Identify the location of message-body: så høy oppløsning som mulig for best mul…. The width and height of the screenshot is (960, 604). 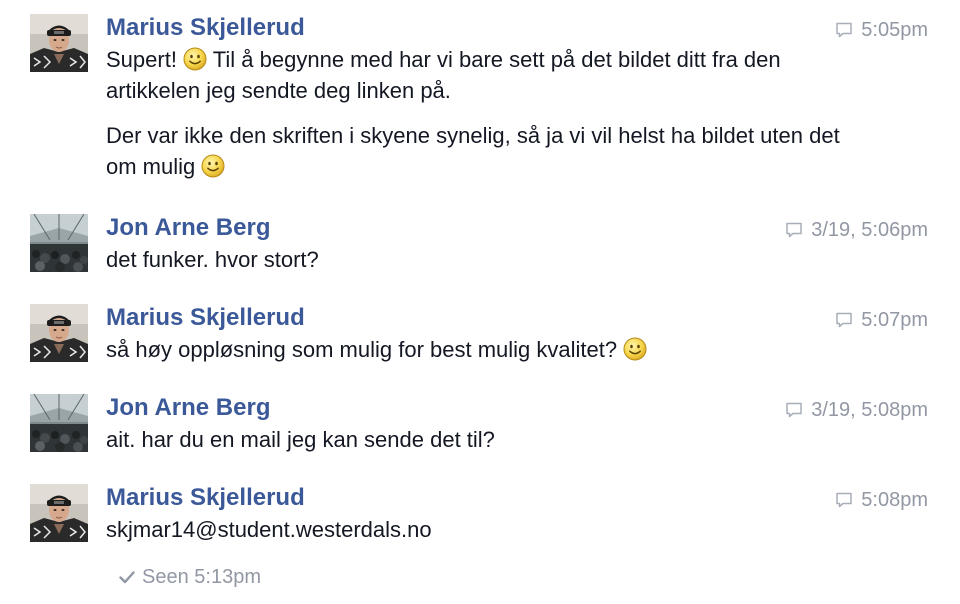
(476, 349).